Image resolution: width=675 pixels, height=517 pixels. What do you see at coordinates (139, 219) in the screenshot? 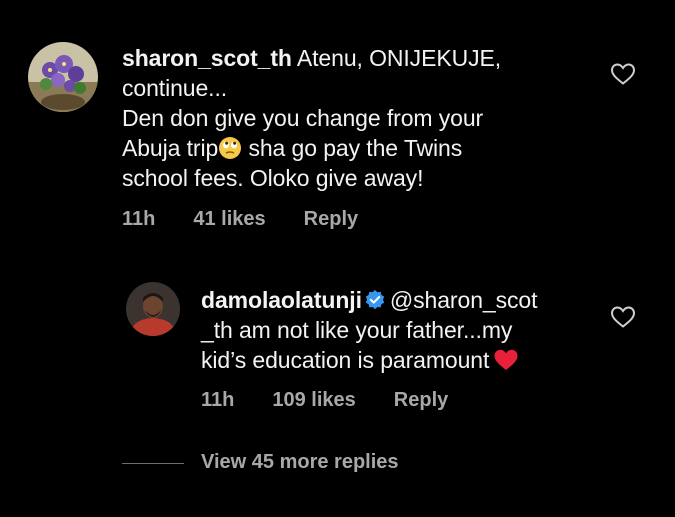
I see `comment-time: 11h` at bounding box center [139, 219].